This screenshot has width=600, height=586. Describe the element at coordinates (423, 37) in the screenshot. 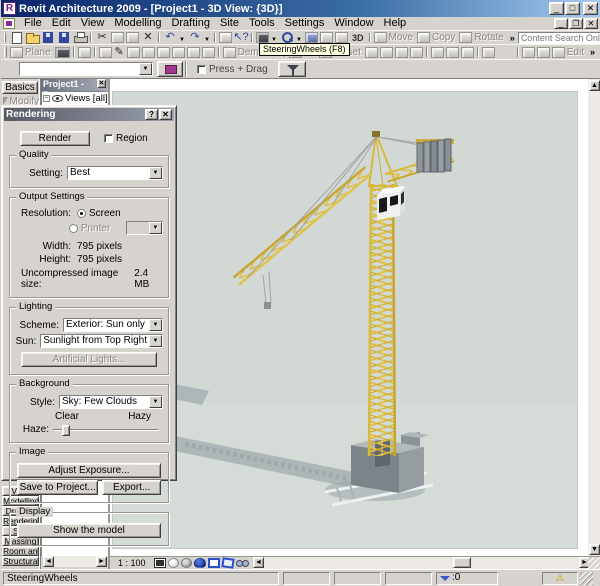

I see `copy-icon` at that location.